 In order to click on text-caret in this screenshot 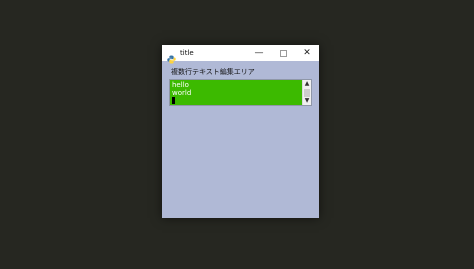, I will do `click(173, 100)`.